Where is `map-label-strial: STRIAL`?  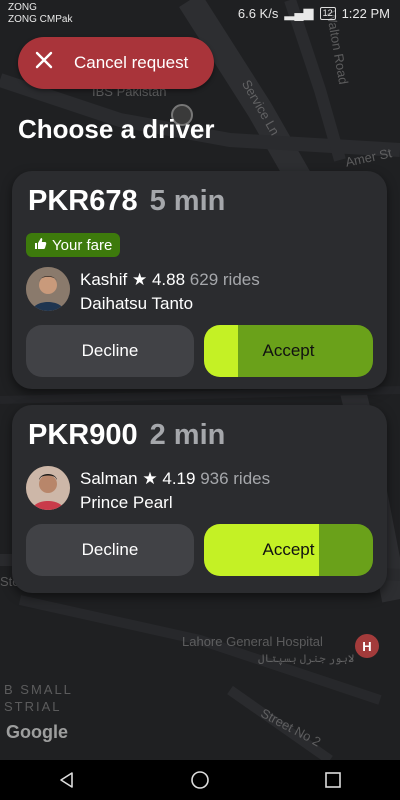
map-label-strial: STRIAL is located at coordinates (33, 706).